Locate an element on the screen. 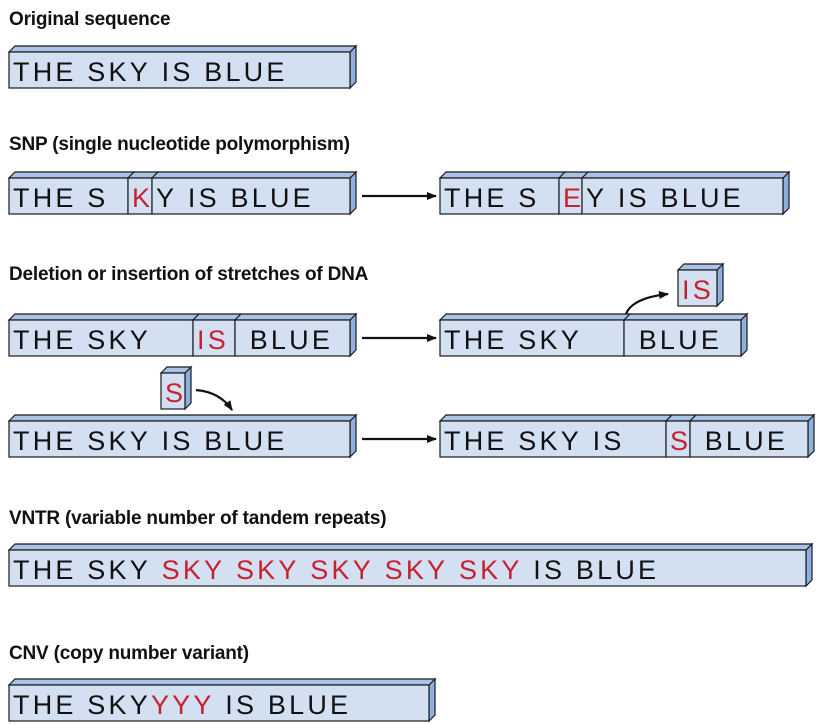 The height and width of the screenshot is (724, 820). sequence-text: THE SKY SKY SKY SKY SKY SKY IS BLUE is located at coordinates (336, 570).